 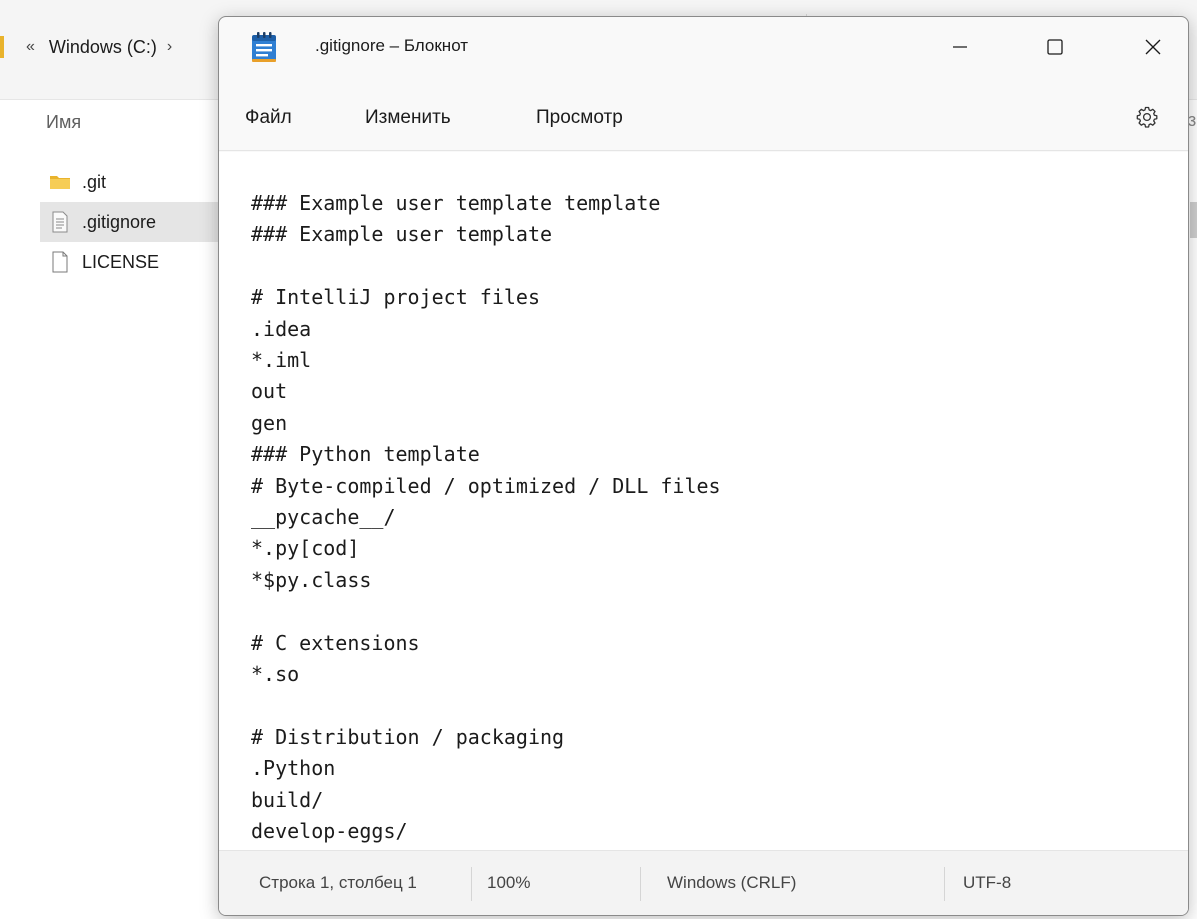 What do you see at coordinates (731, 883) in the screenshot?
I see `status-line-endings: Windows (CRLF)` at bounding box center [731, 883].